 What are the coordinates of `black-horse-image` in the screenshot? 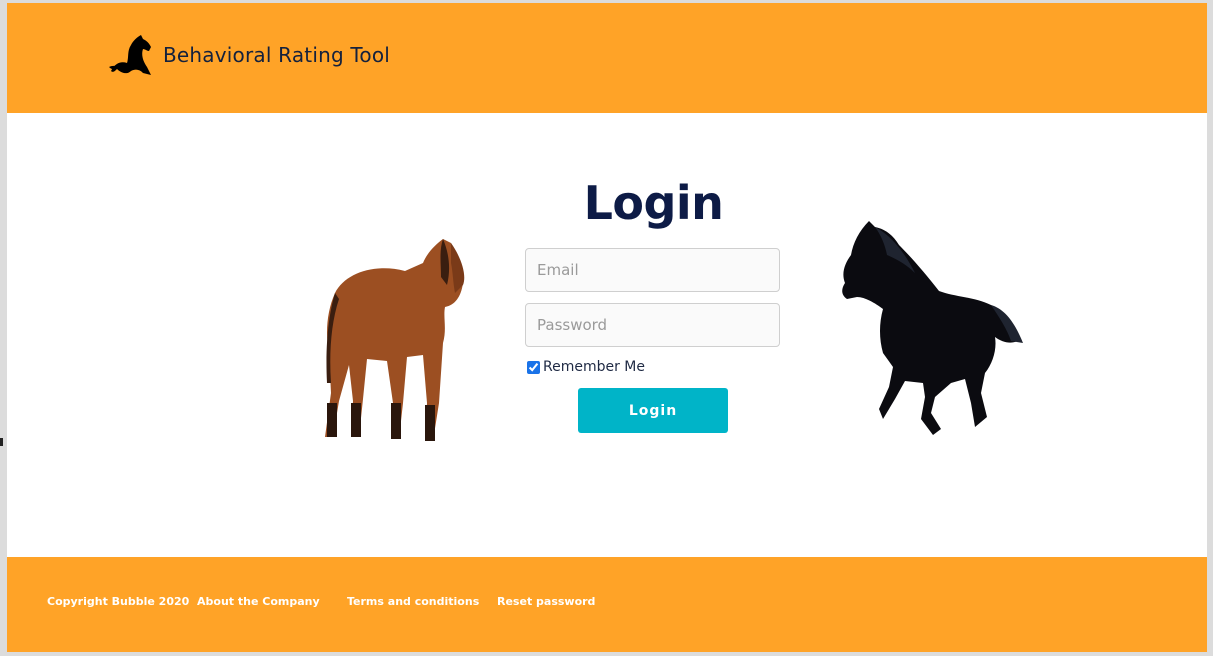 It's located at (932, 328).